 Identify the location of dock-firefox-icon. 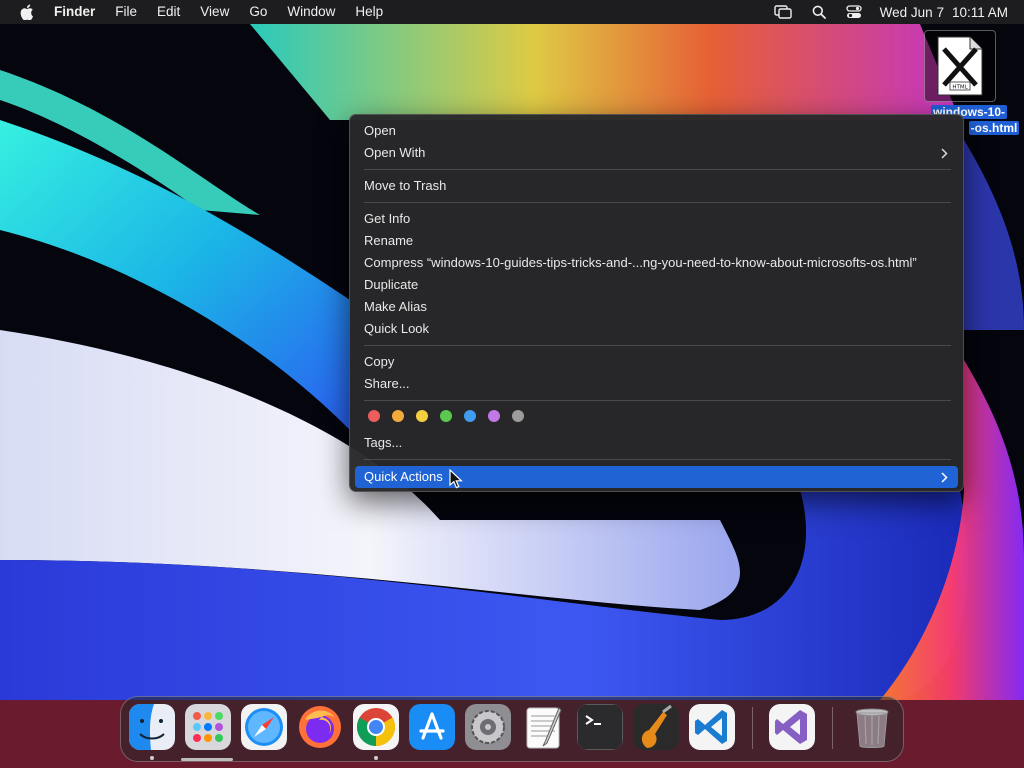
(320, 727).